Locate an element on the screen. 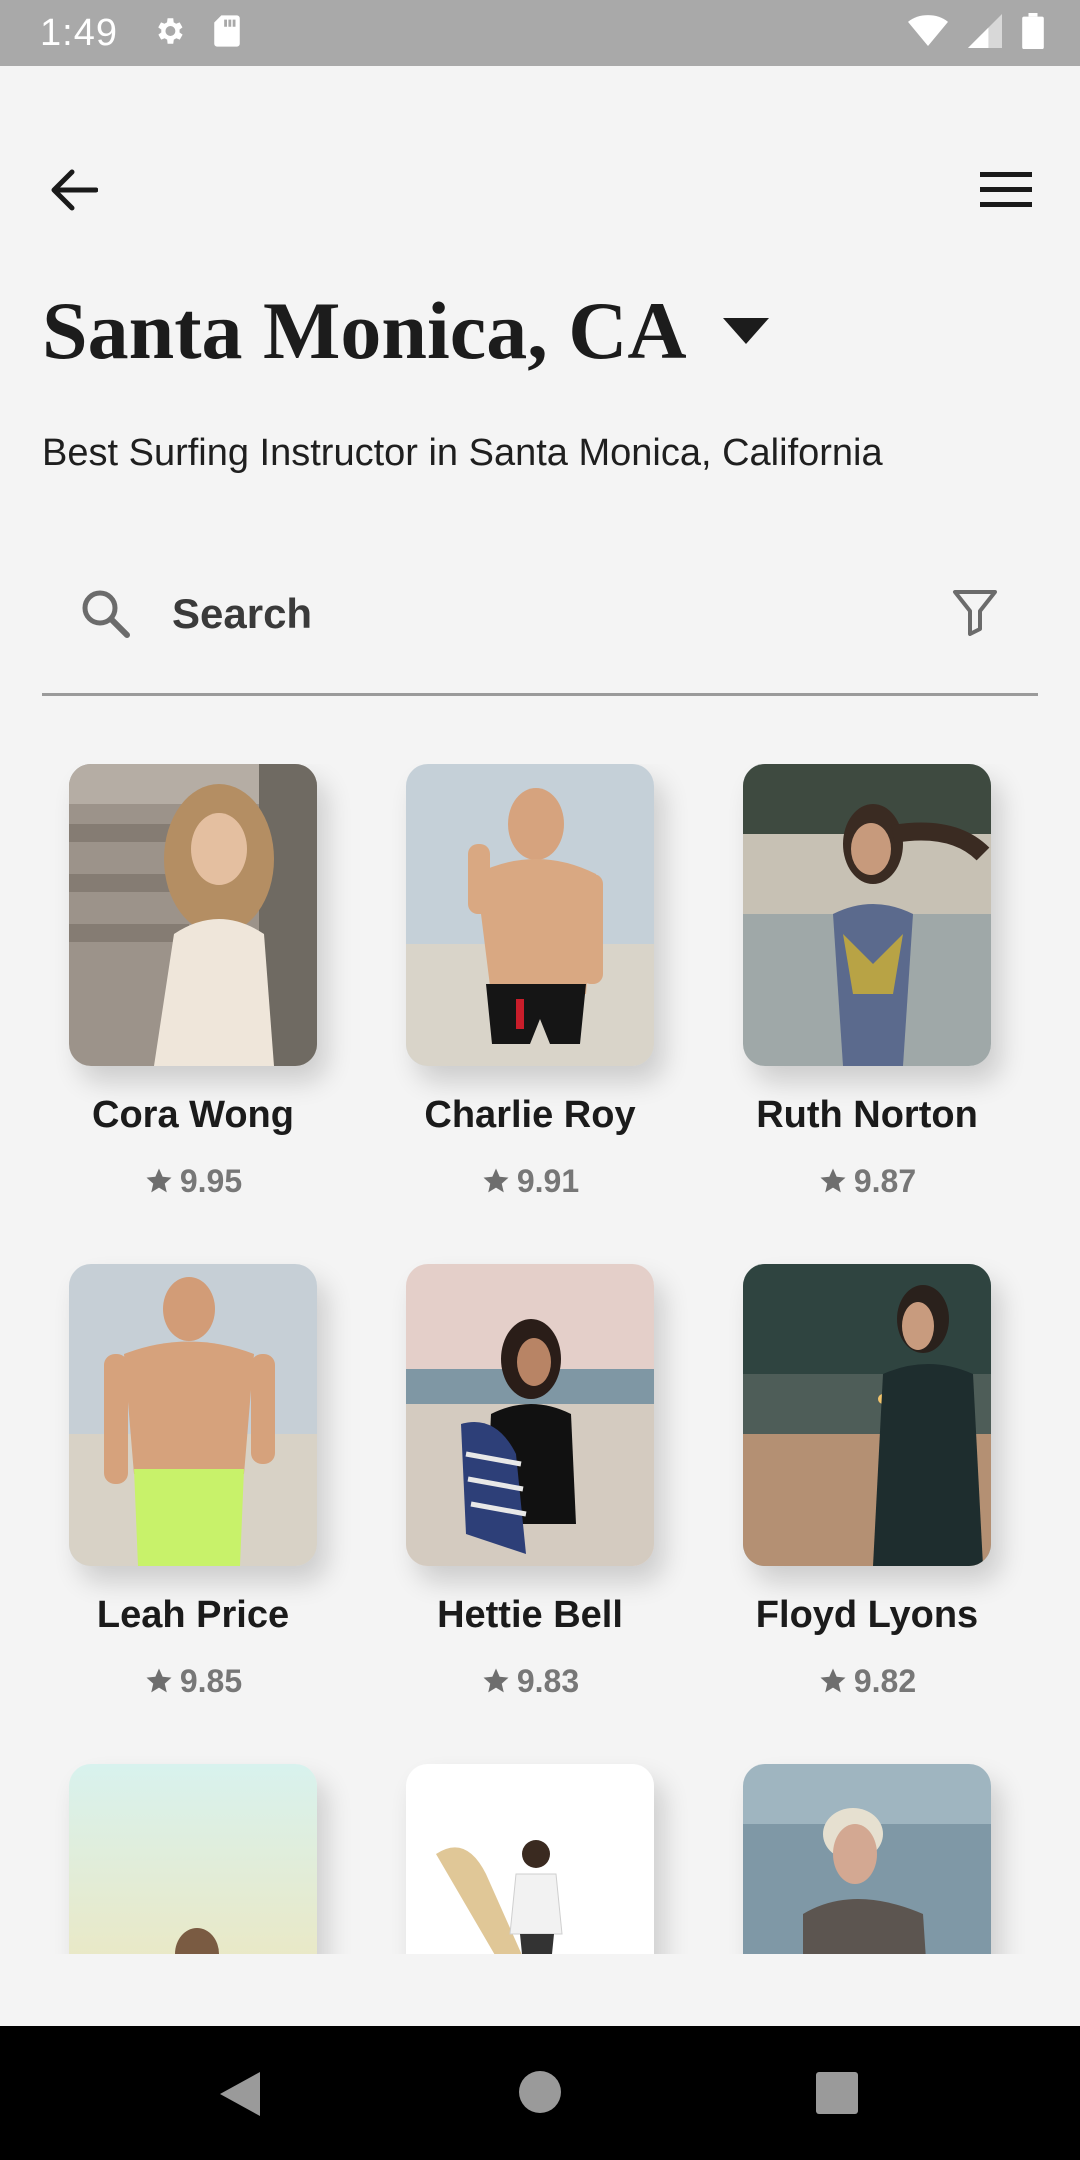 This screenshot has height=2160, width=1080. nav-back-icon is located at coordinates (240, 2096).